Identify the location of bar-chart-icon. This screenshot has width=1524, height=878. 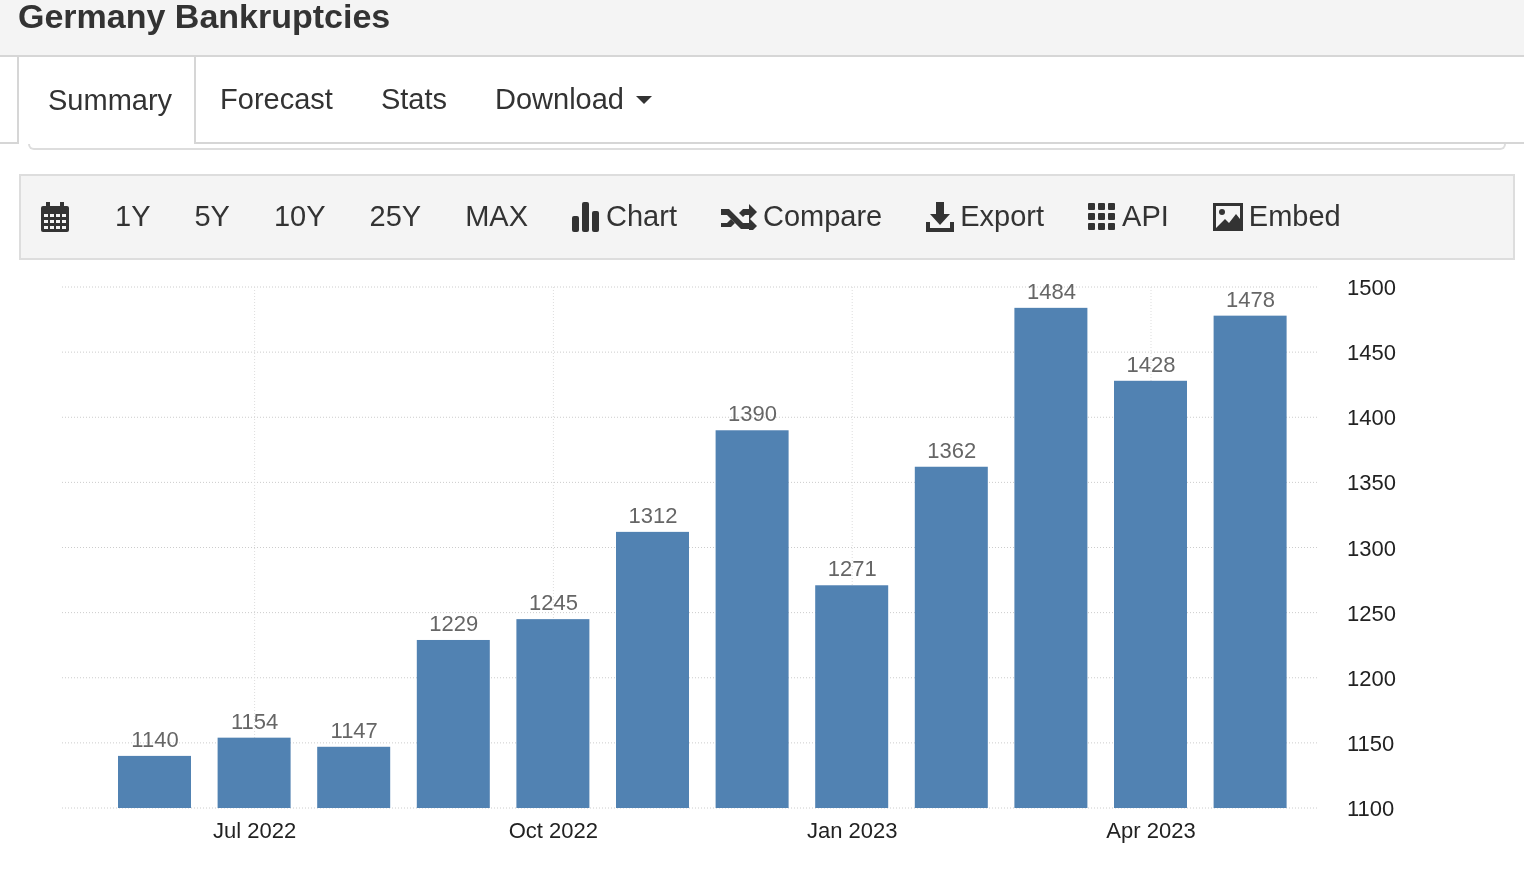
(586, 217).